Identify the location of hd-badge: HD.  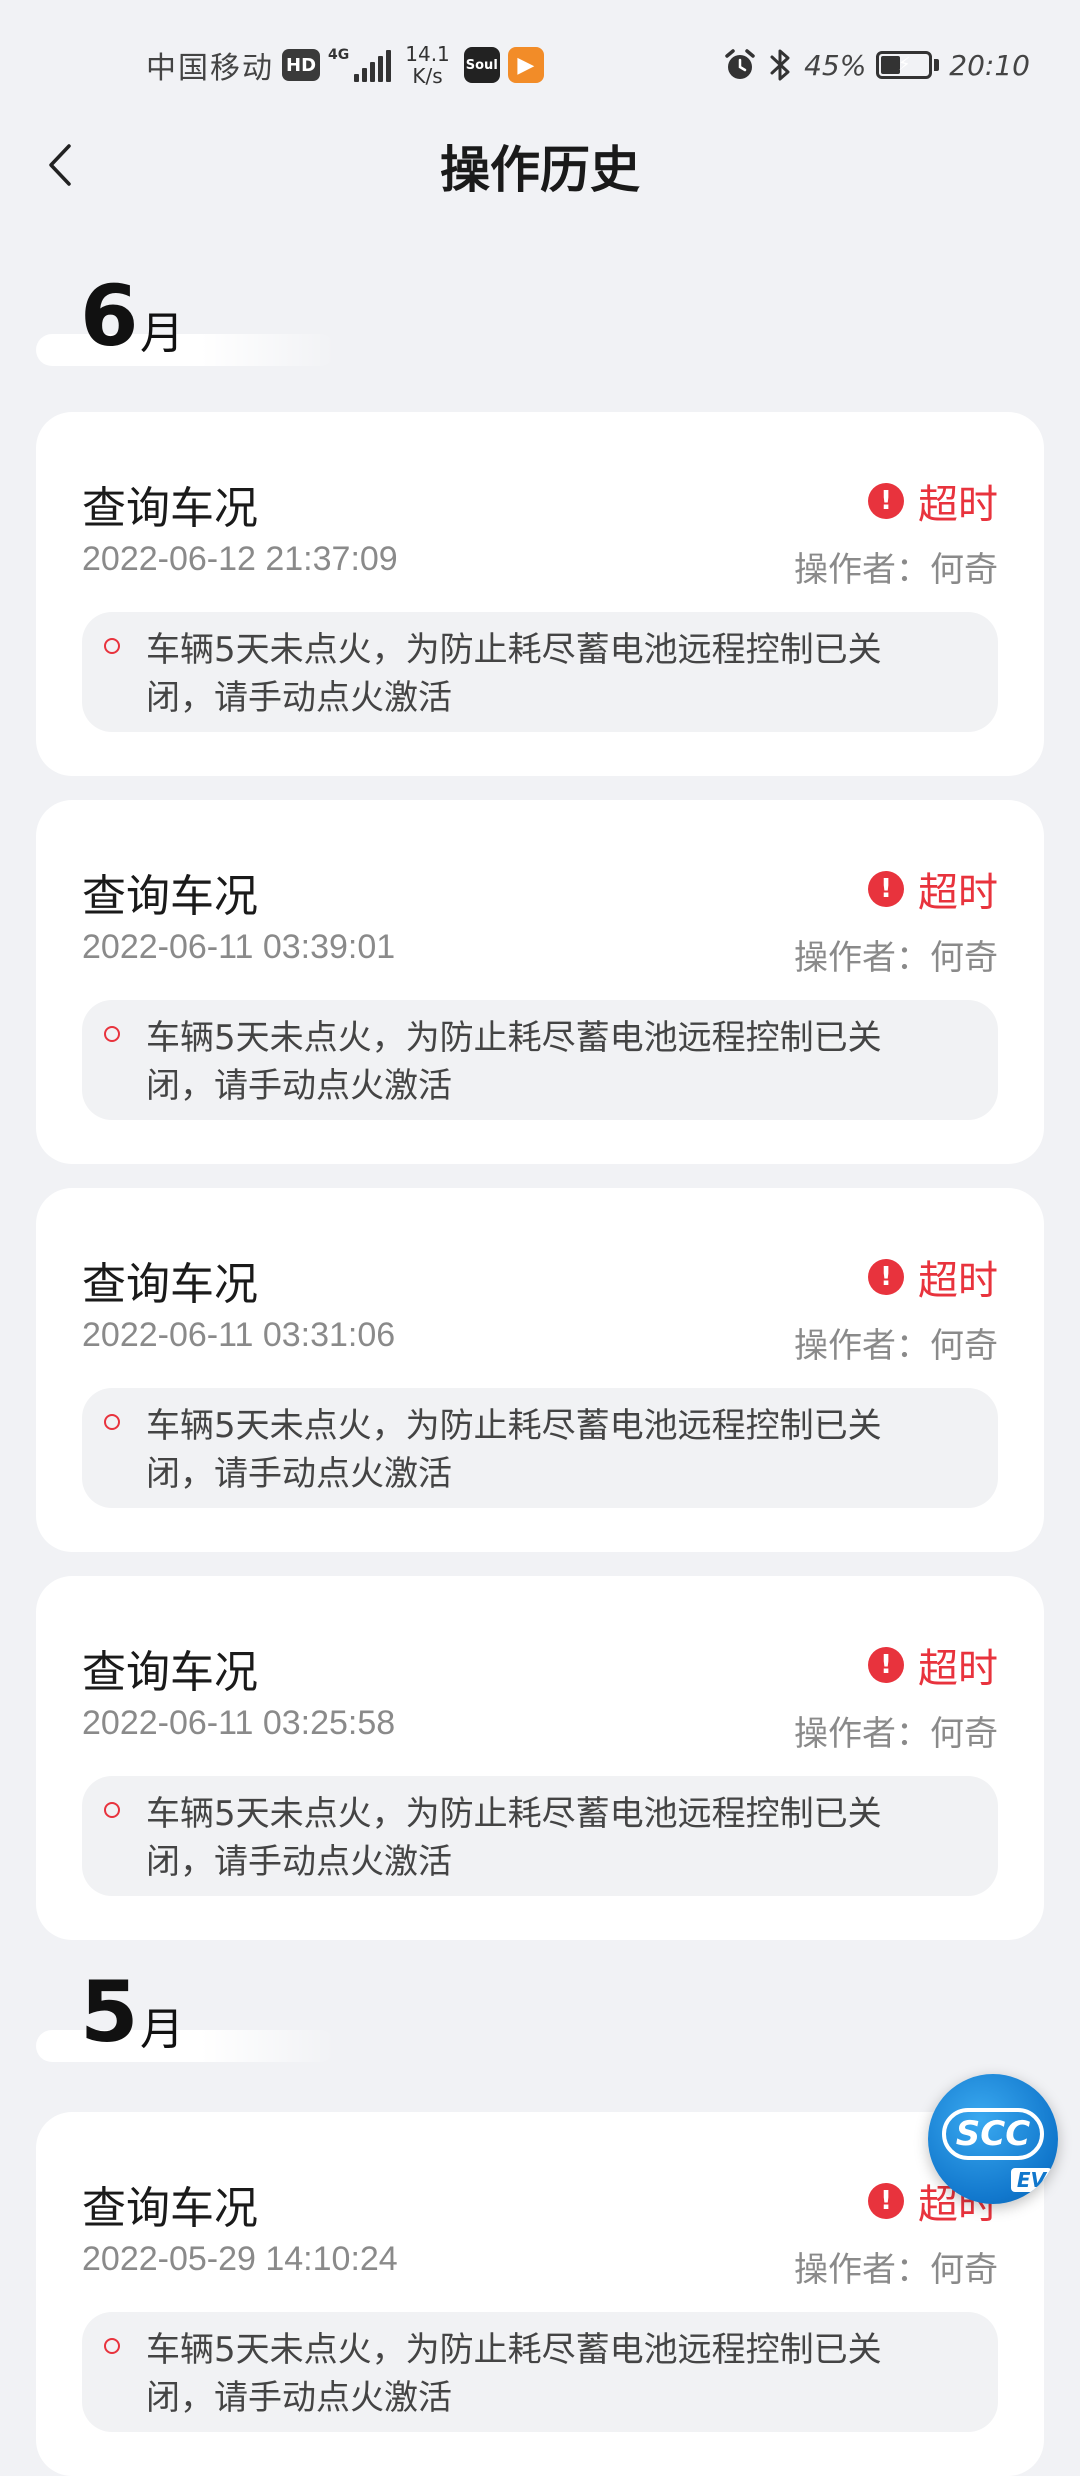
(301, 65).